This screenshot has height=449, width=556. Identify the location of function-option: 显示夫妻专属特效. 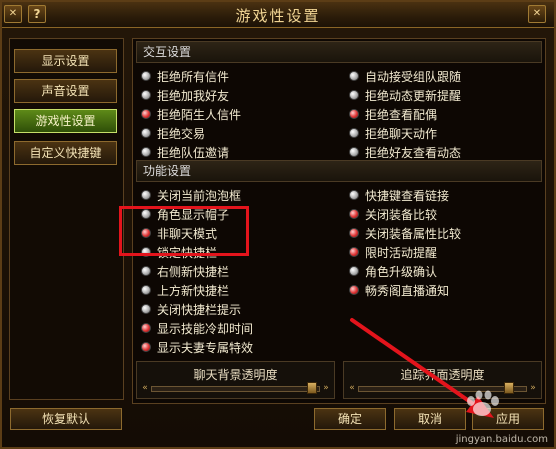
(197, 347).